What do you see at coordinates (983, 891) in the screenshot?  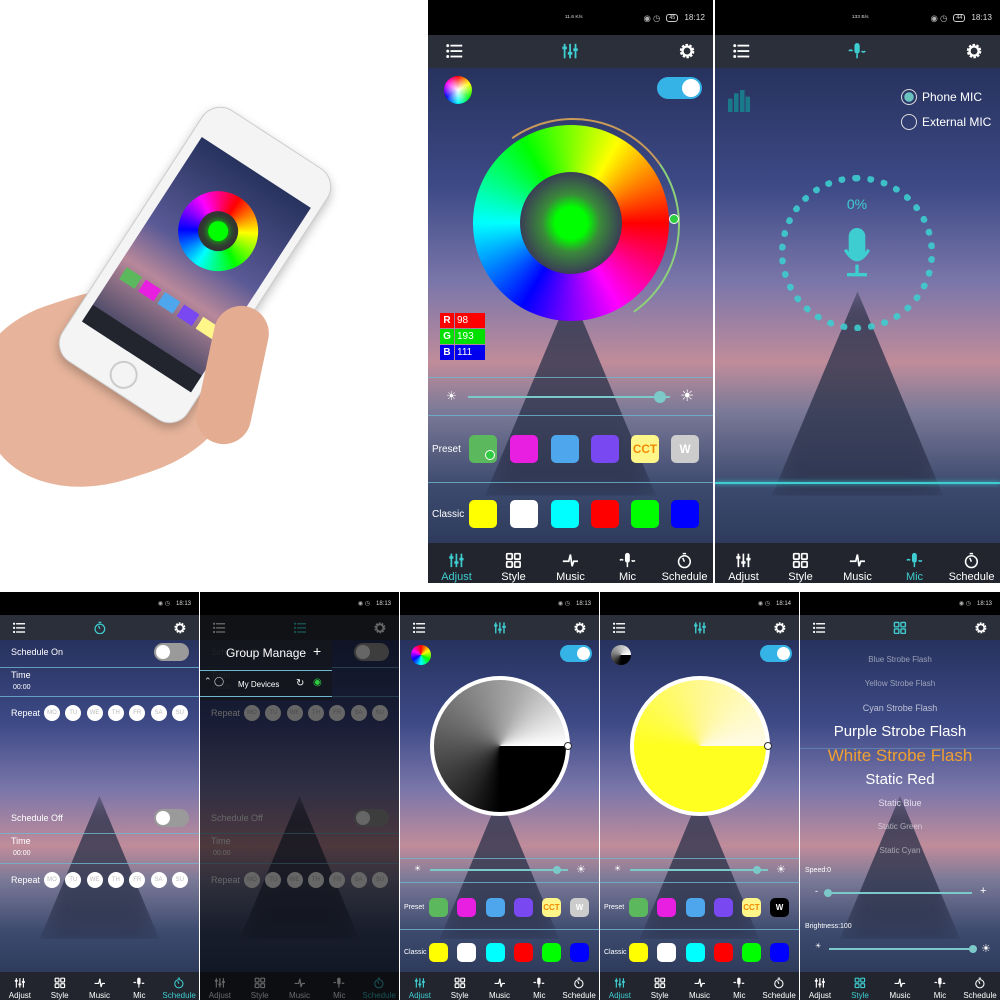 I see `speed-plus-button: +` at bounding box center [983, 891].